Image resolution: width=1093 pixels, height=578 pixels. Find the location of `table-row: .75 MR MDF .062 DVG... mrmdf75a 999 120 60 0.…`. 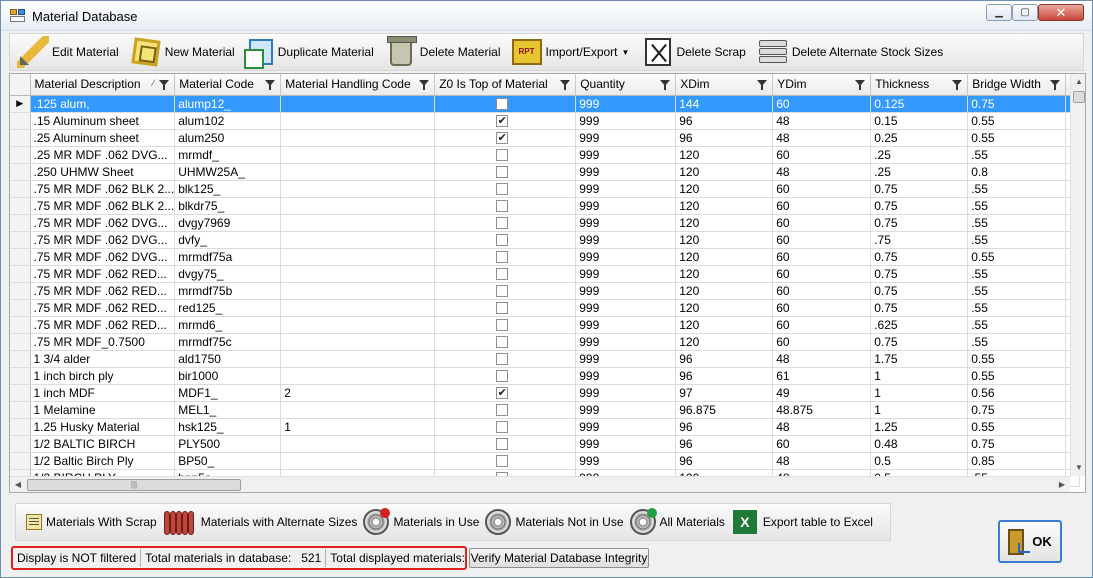

table-row: .75 MR MDF .062 DVG... mrmdf75a 999 120 60 0.… is located at coordinates (545, 257).